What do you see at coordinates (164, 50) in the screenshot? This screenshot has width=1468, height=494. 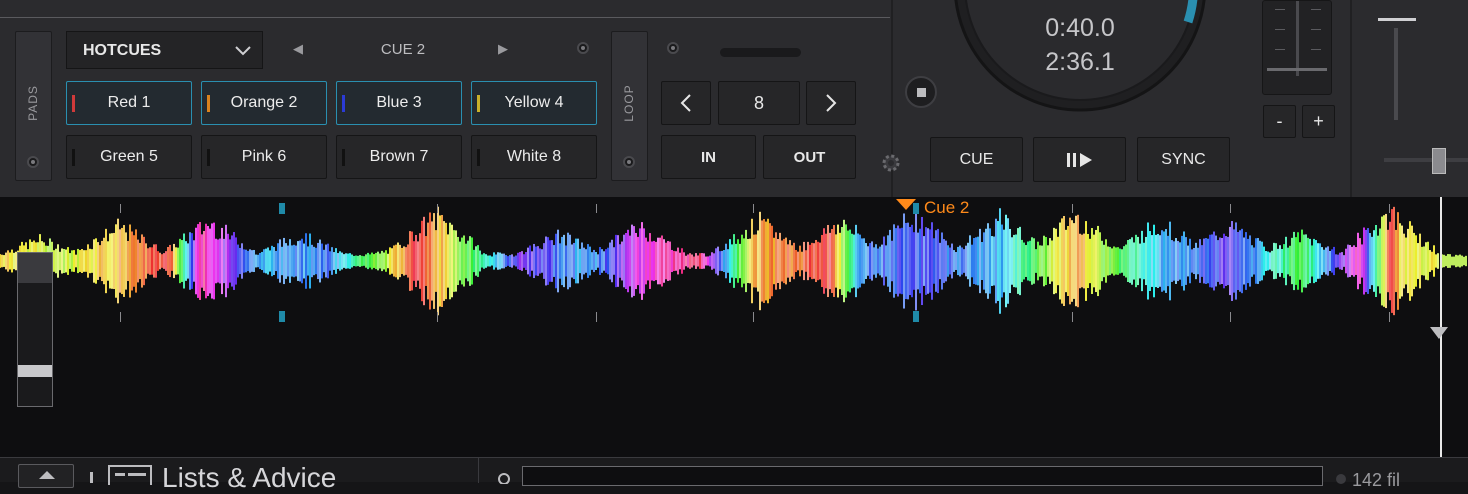 I see `pad-mode-dropdown: HOTCUES` at bounding box center [164, 50].